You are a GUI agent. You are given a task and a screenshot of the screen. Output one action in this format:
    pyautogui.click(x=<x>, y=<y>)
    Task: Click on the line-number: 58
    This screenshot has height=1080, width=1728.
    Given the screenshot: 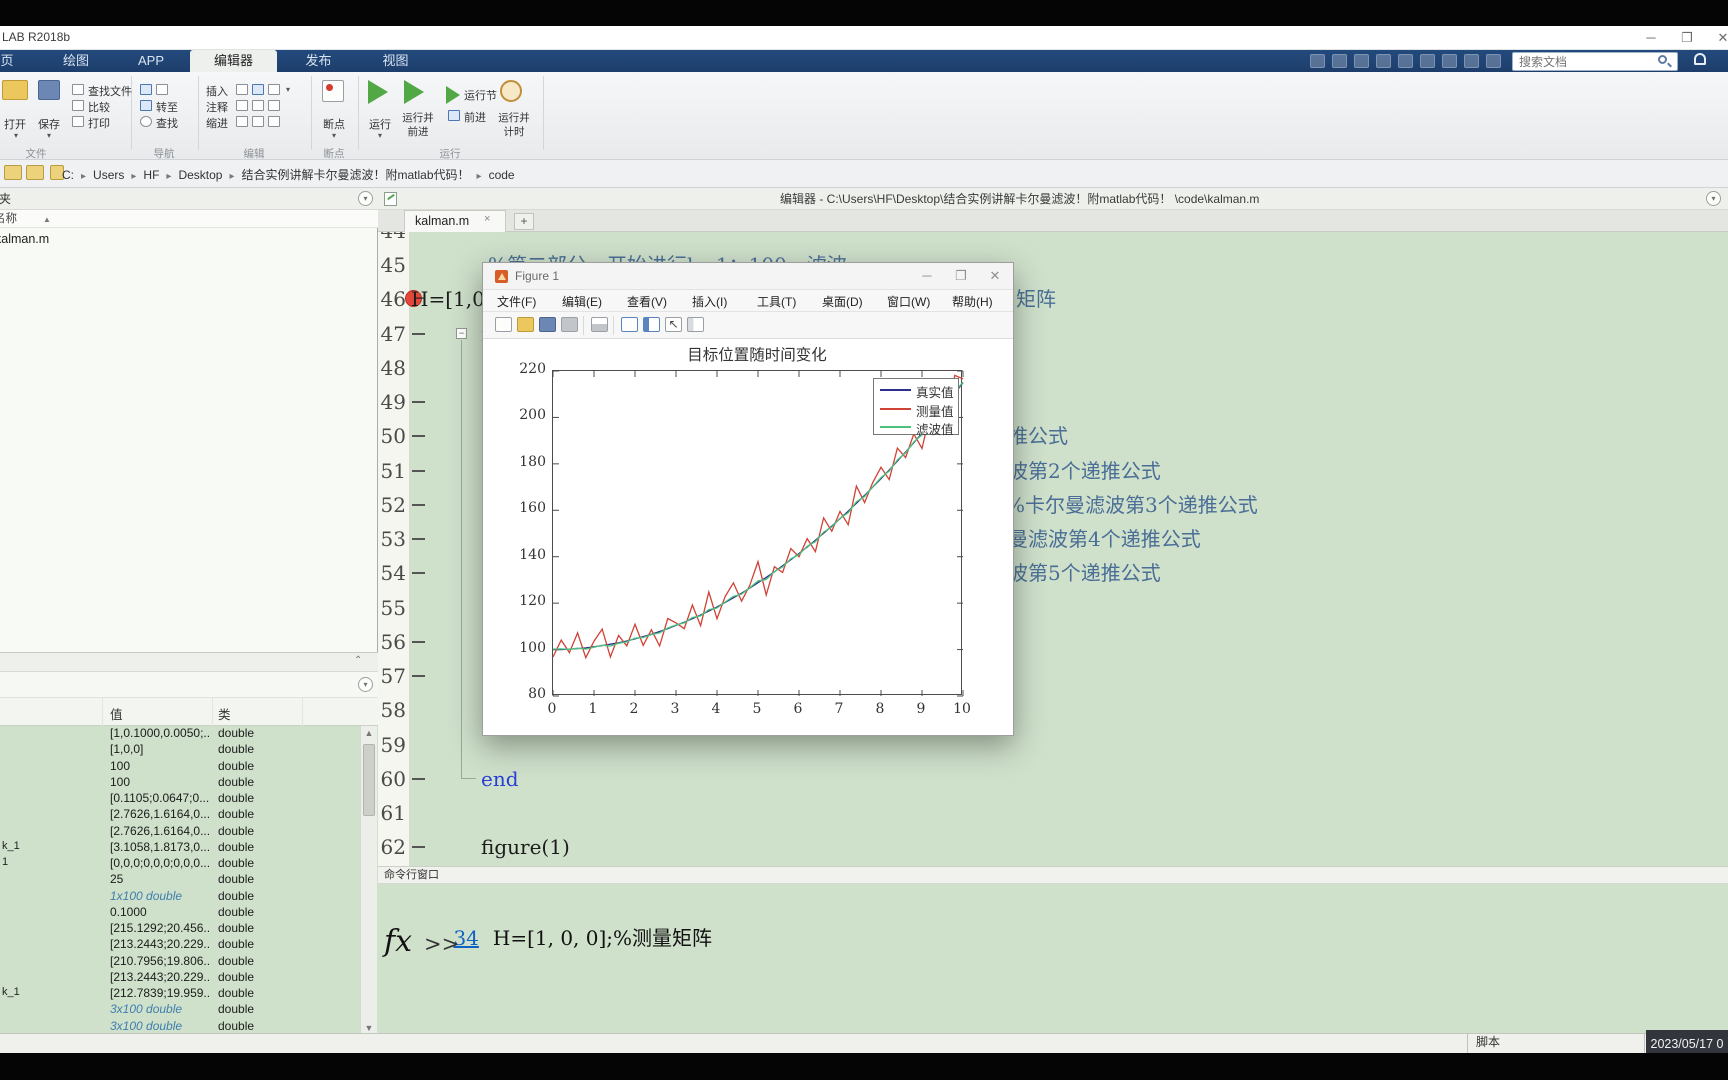 What is the action you would take?
    pyautogui.click(x=392, y=710)
    